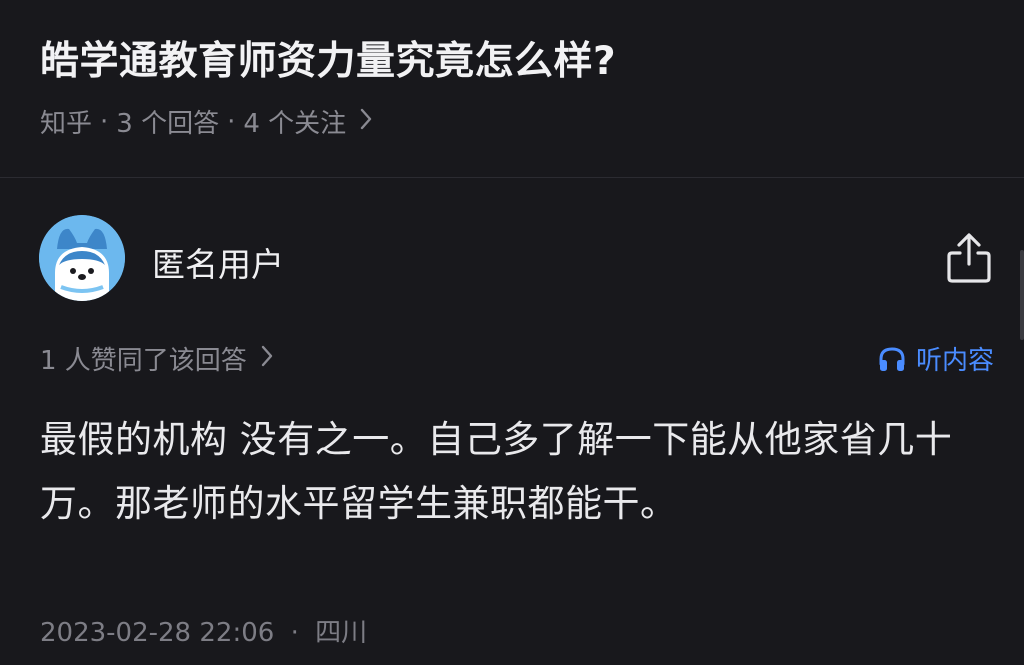 The height and width of the screenshot is (665, 1024). Describe the element at coordinates (512, 177) in the screenshot. I see `section-divider` at that location.